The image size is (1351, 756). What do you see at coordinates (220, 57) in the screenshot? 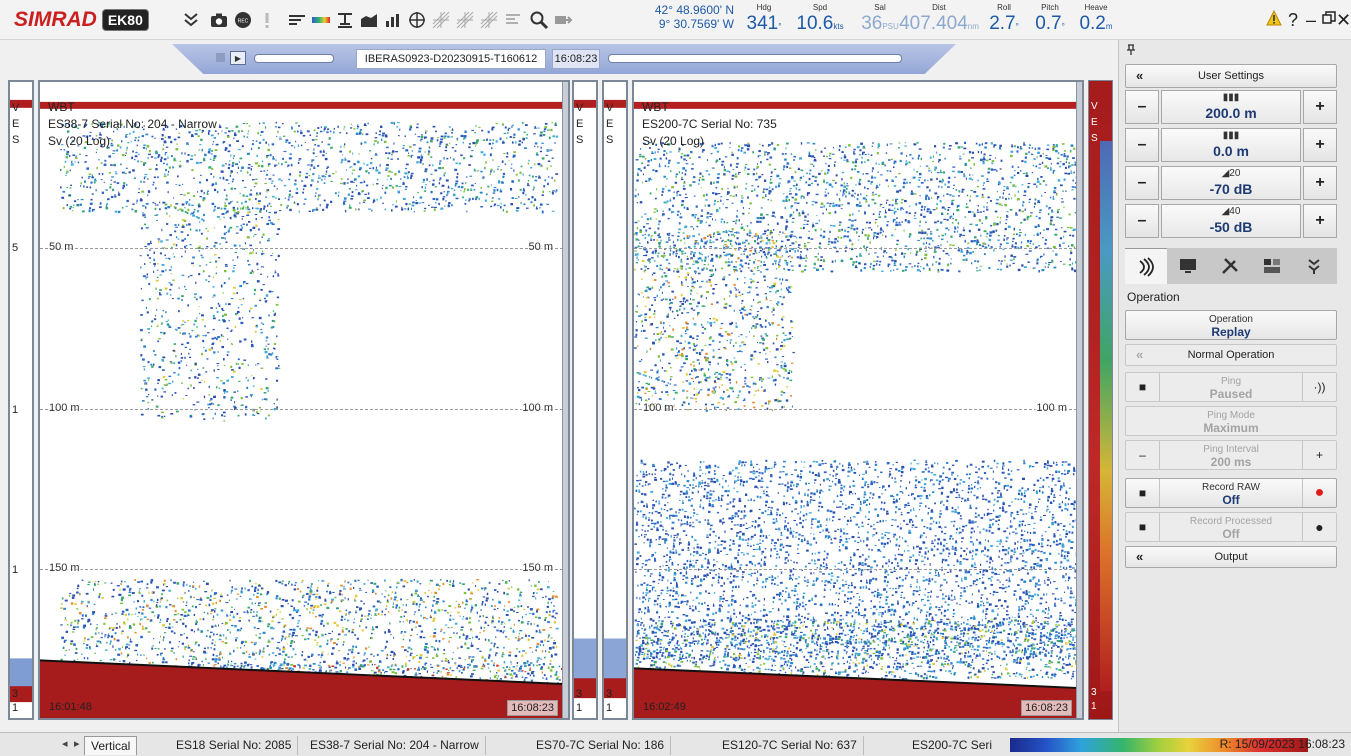
I see `stop-button` at bounding box center [220, 57].